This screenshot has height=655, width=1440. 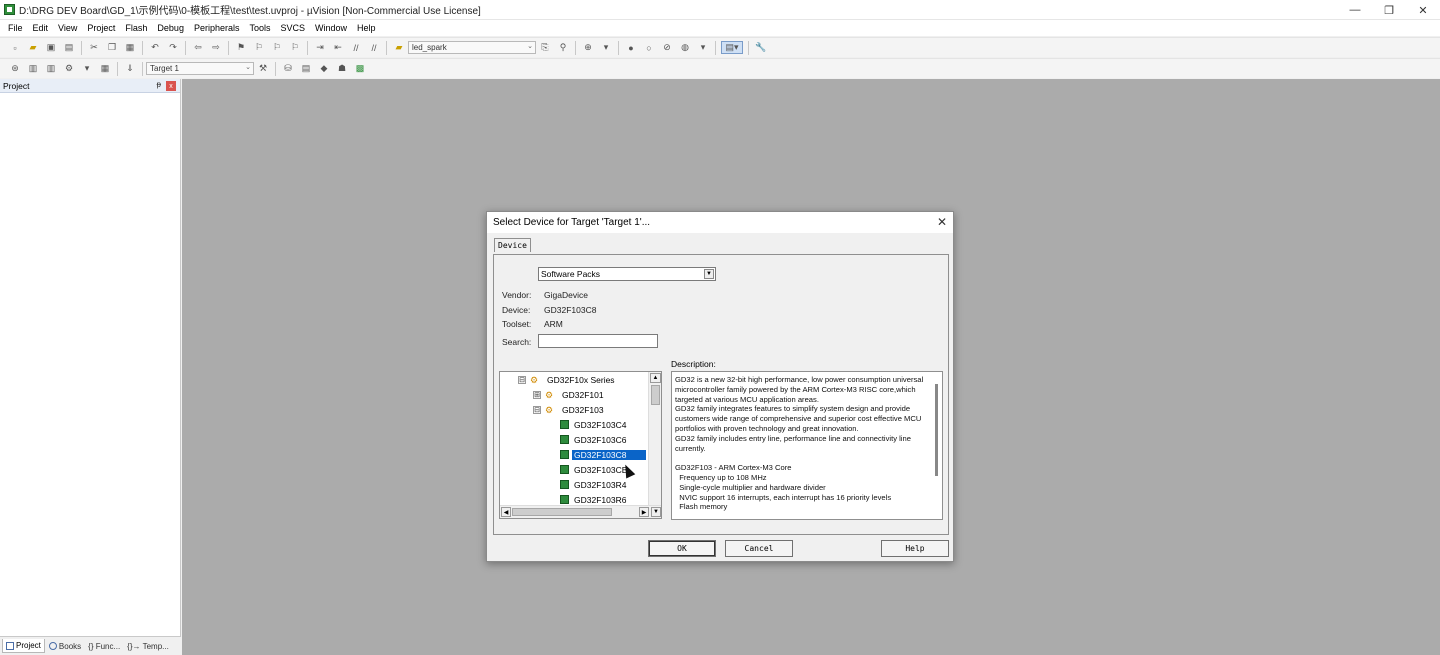 I want to click on uncomment-icon: //, so click(x=374, y=47).